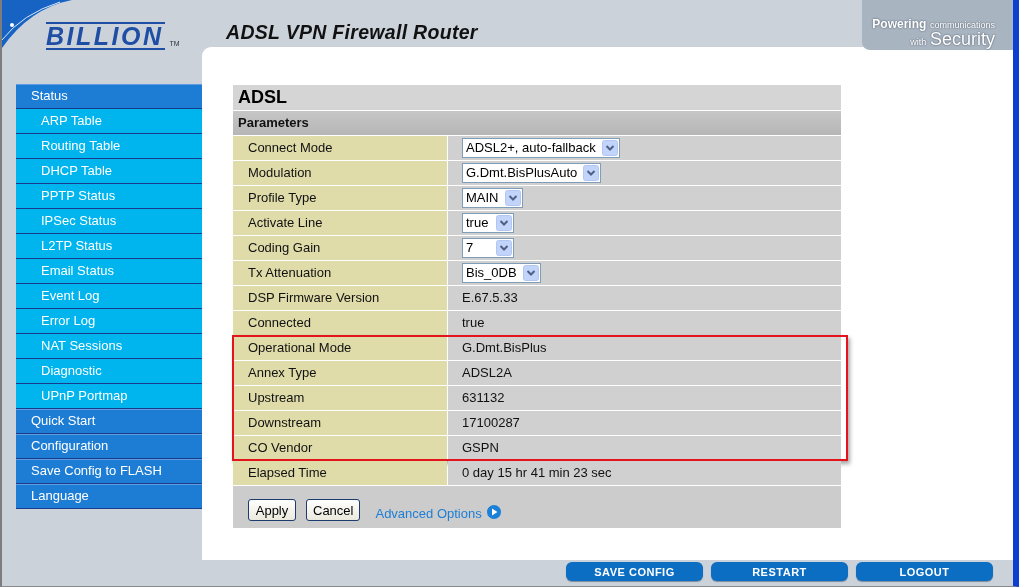  What do you see at coordinates (272, 510) in the screenshot?
I see `form-button: Apply` at bounding box center [272, 510].